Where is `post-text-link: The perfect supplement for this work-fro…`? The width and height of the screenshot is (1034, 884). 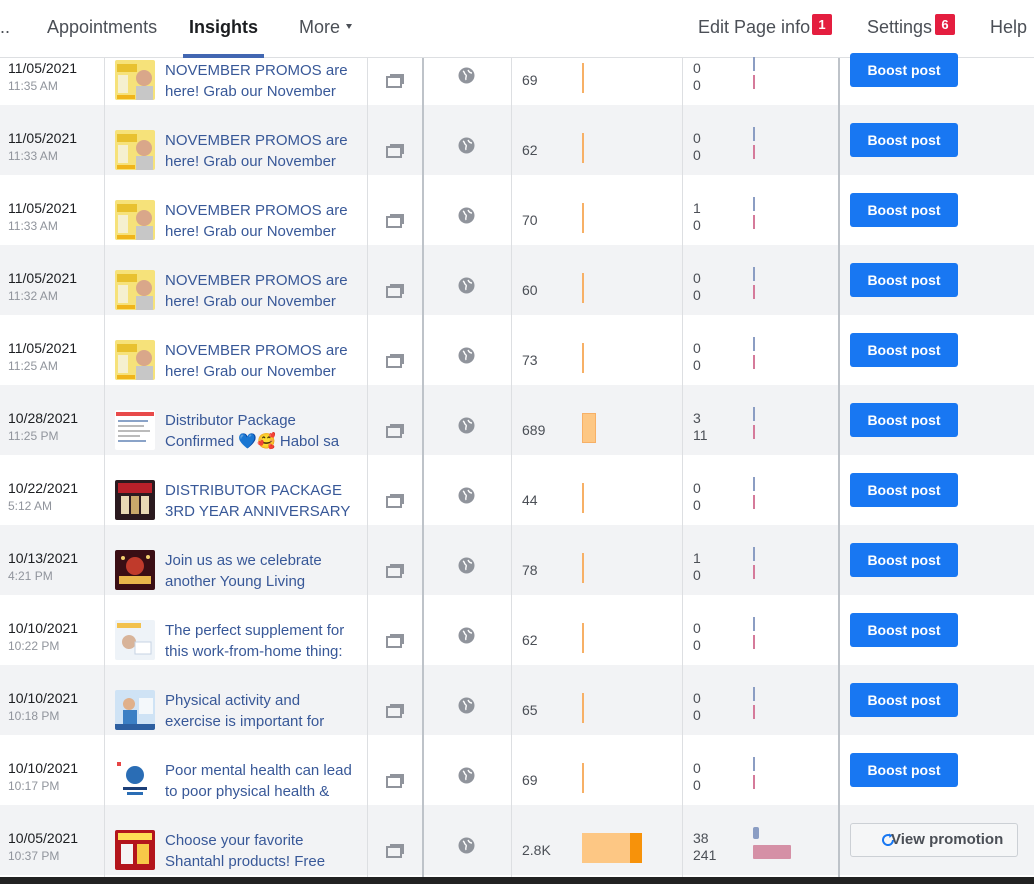 post-text-link: The perfect supplement for this work-fro… is located at coordinates (262, 641).